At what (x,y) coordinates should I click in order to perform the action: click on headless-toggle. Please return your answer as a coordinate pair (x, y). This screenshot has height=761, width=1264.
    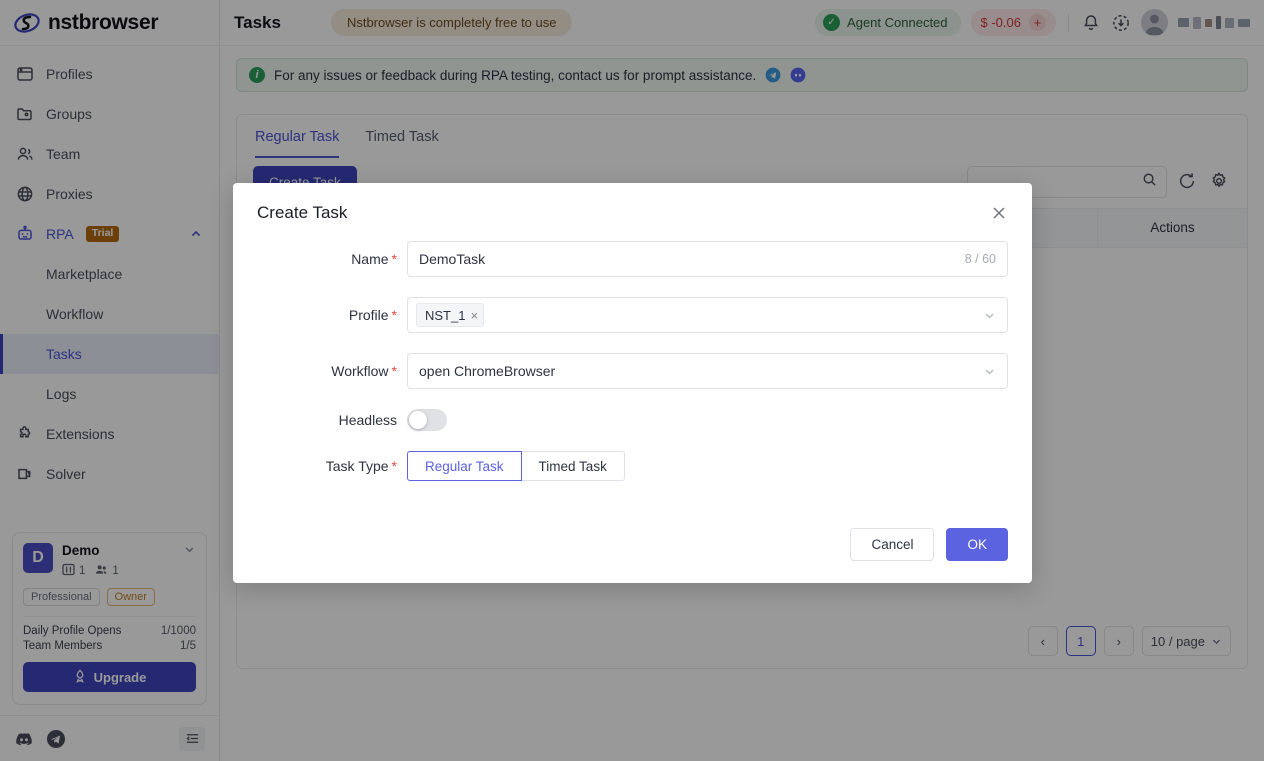
    Looking at the image, I should click on (427, 420).